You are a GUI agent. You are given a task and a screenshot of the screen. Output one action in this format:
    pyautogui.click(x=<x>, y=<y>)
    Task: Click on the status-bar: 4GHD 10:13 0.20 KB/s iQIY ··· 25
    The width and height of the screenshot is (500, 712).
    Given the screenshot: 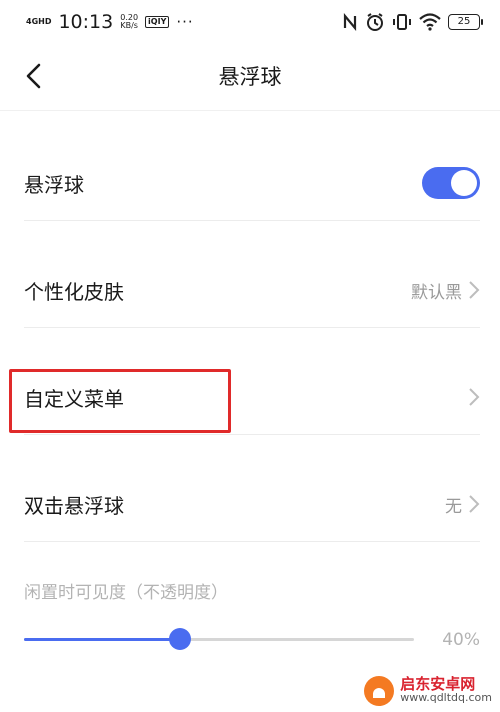 What is the action you would take?
    pyautogui.click(x=250, y=22)
    